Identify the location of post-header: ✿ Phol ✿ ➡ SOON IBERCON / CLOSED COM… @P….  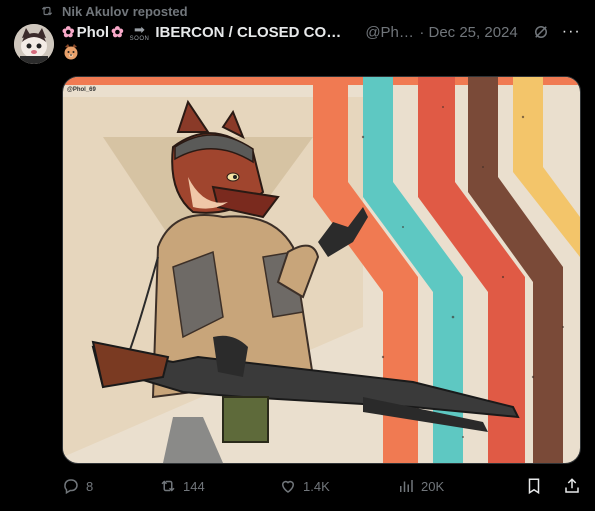
(321, 32).